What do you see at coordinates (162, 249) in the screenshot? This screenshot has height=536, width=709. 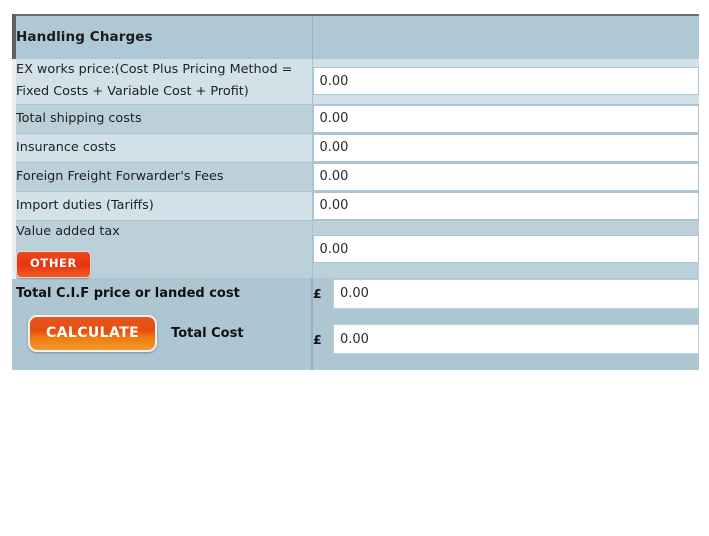 I see `row-label-value-added-tax: Value added tax OTHER` at bounding box center [162, 249].